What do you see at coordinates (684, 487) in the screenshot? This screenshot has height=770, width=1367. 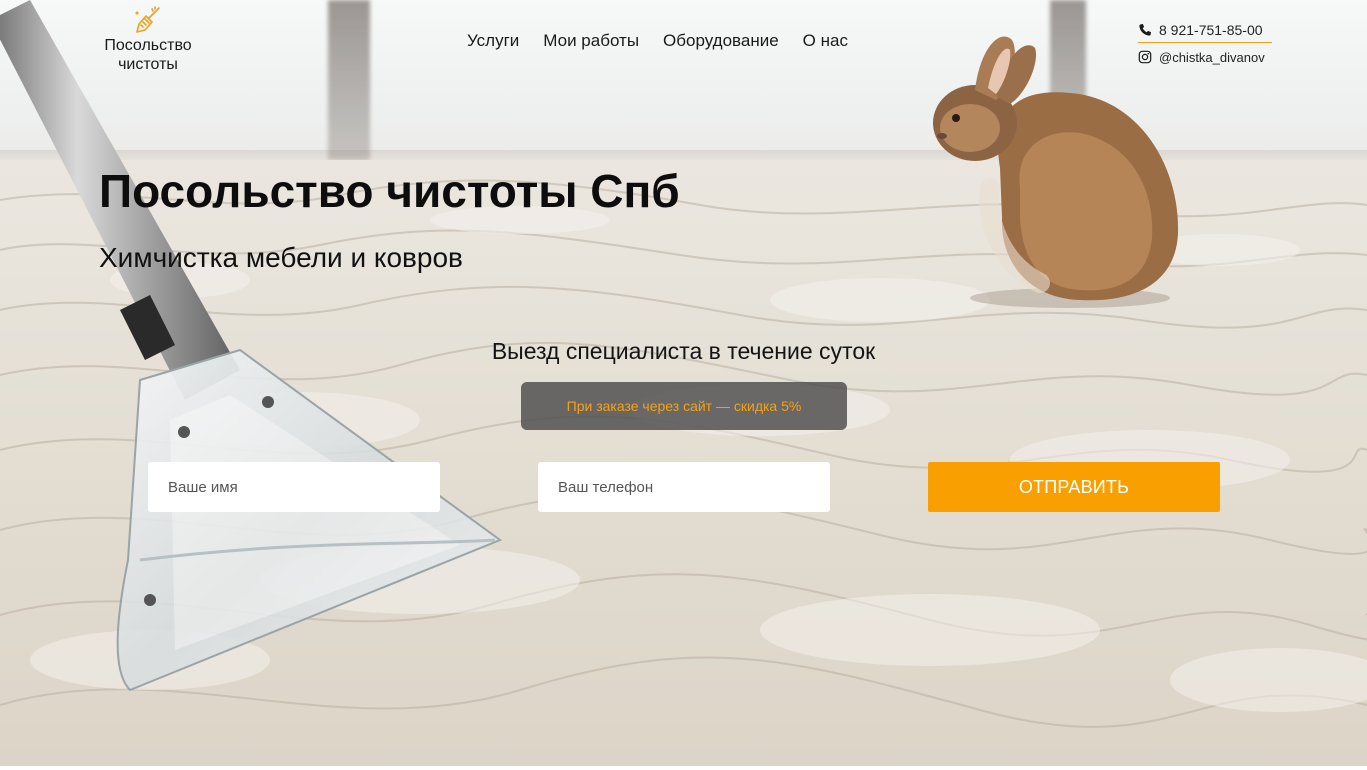 I see `phone-input` at bounding box center [684, 487].